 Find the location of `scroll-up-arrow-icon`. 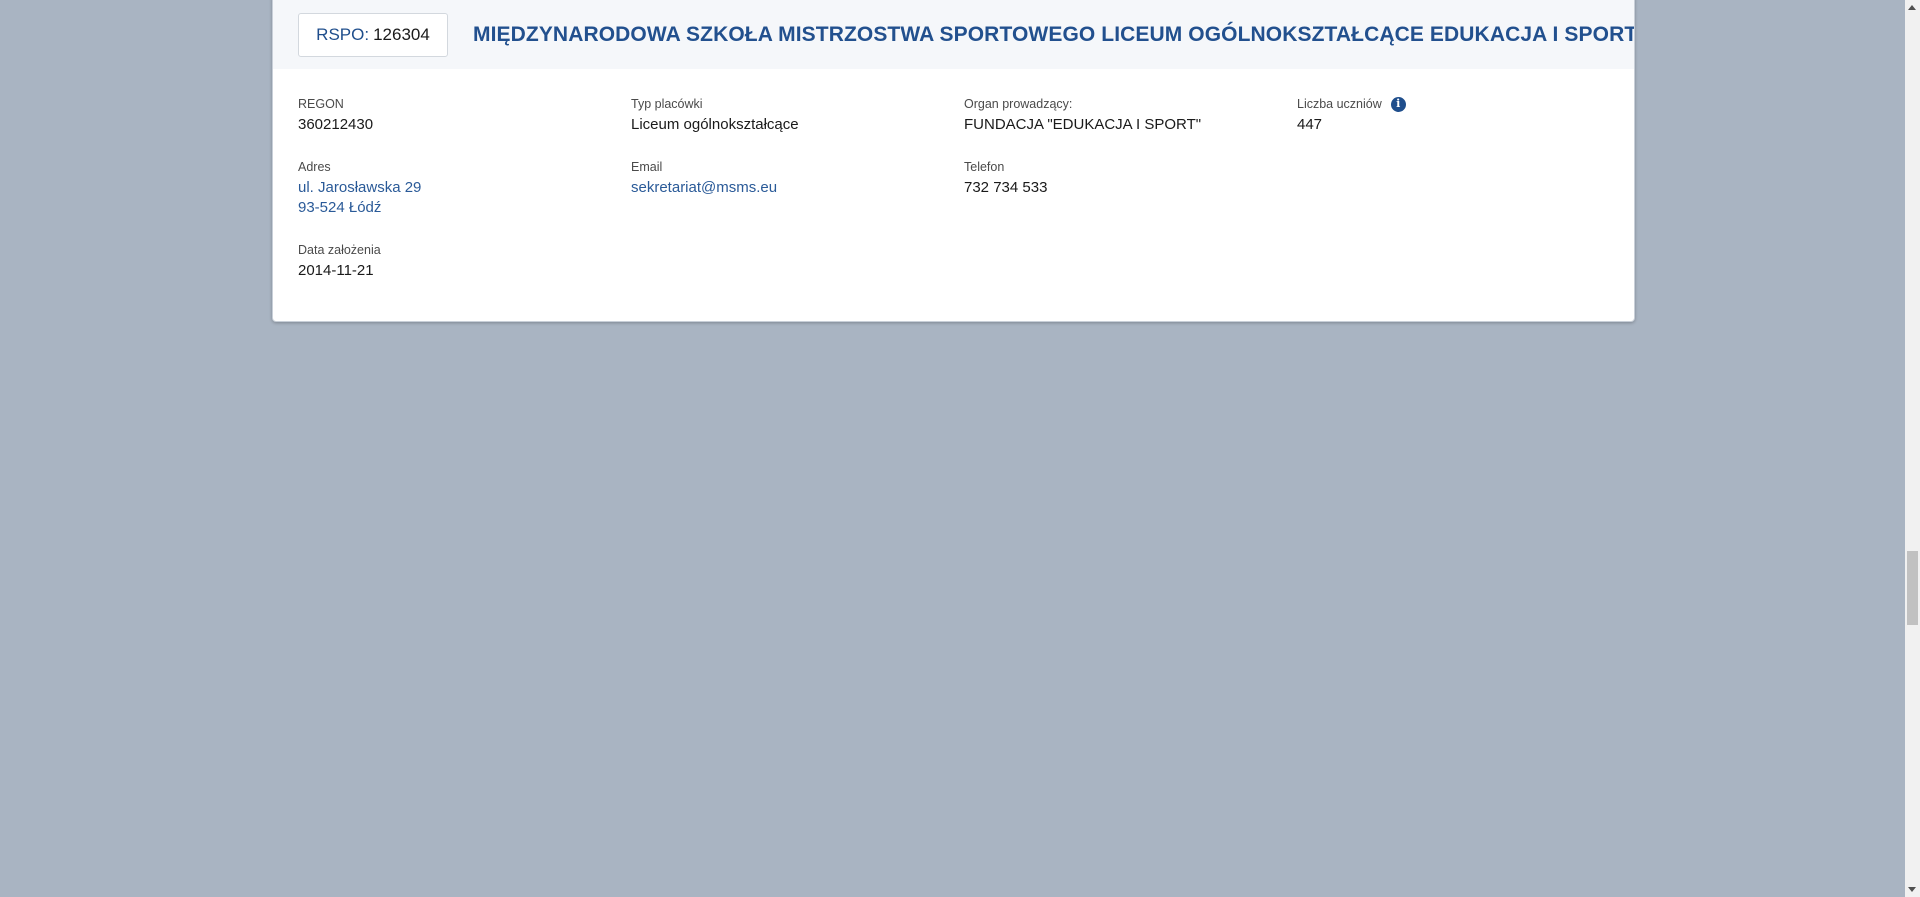

scroll-up-arrow-icon is located at coordinates (1912, 7).